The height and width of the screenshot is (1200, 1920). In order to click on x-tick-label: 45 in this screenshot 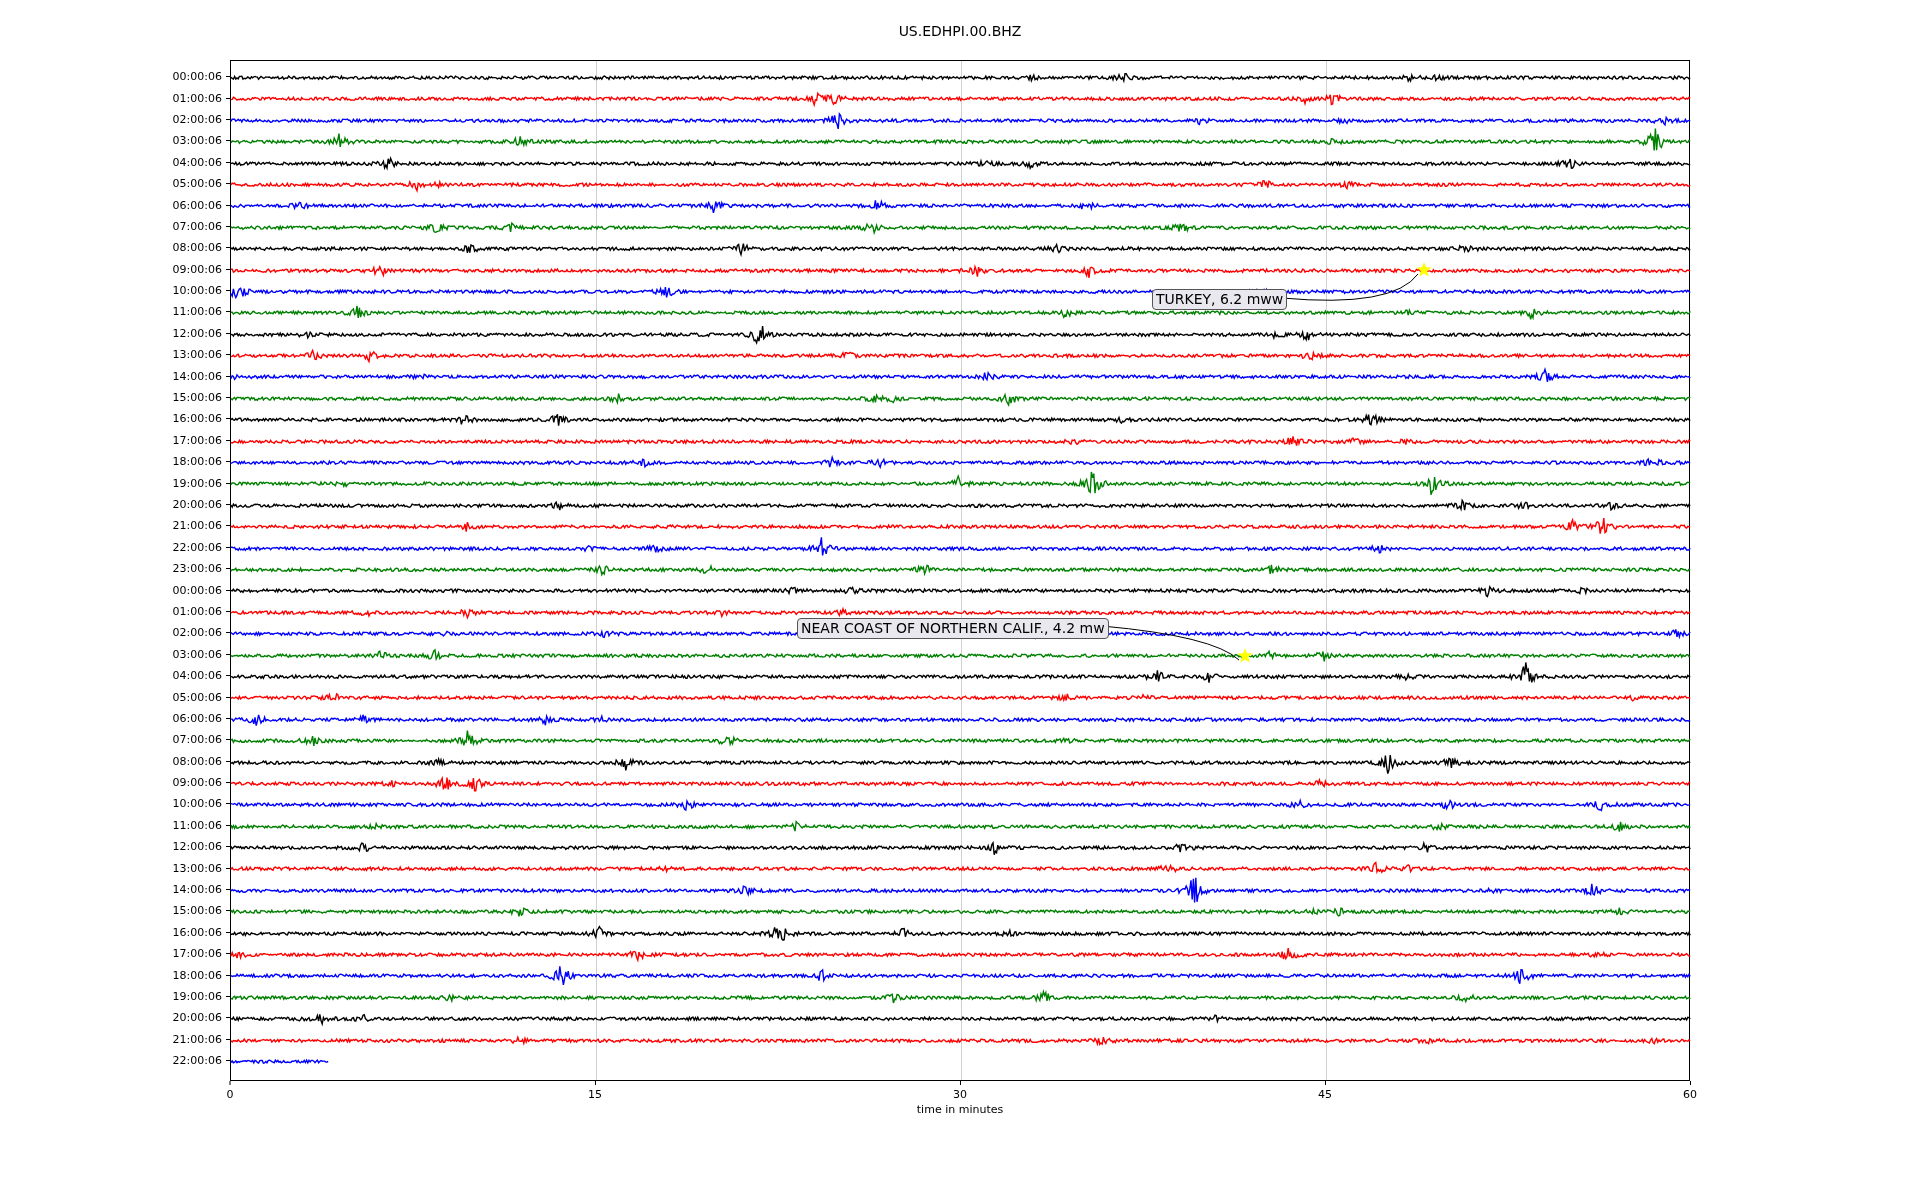, I will do `click(1325, 1095)`.